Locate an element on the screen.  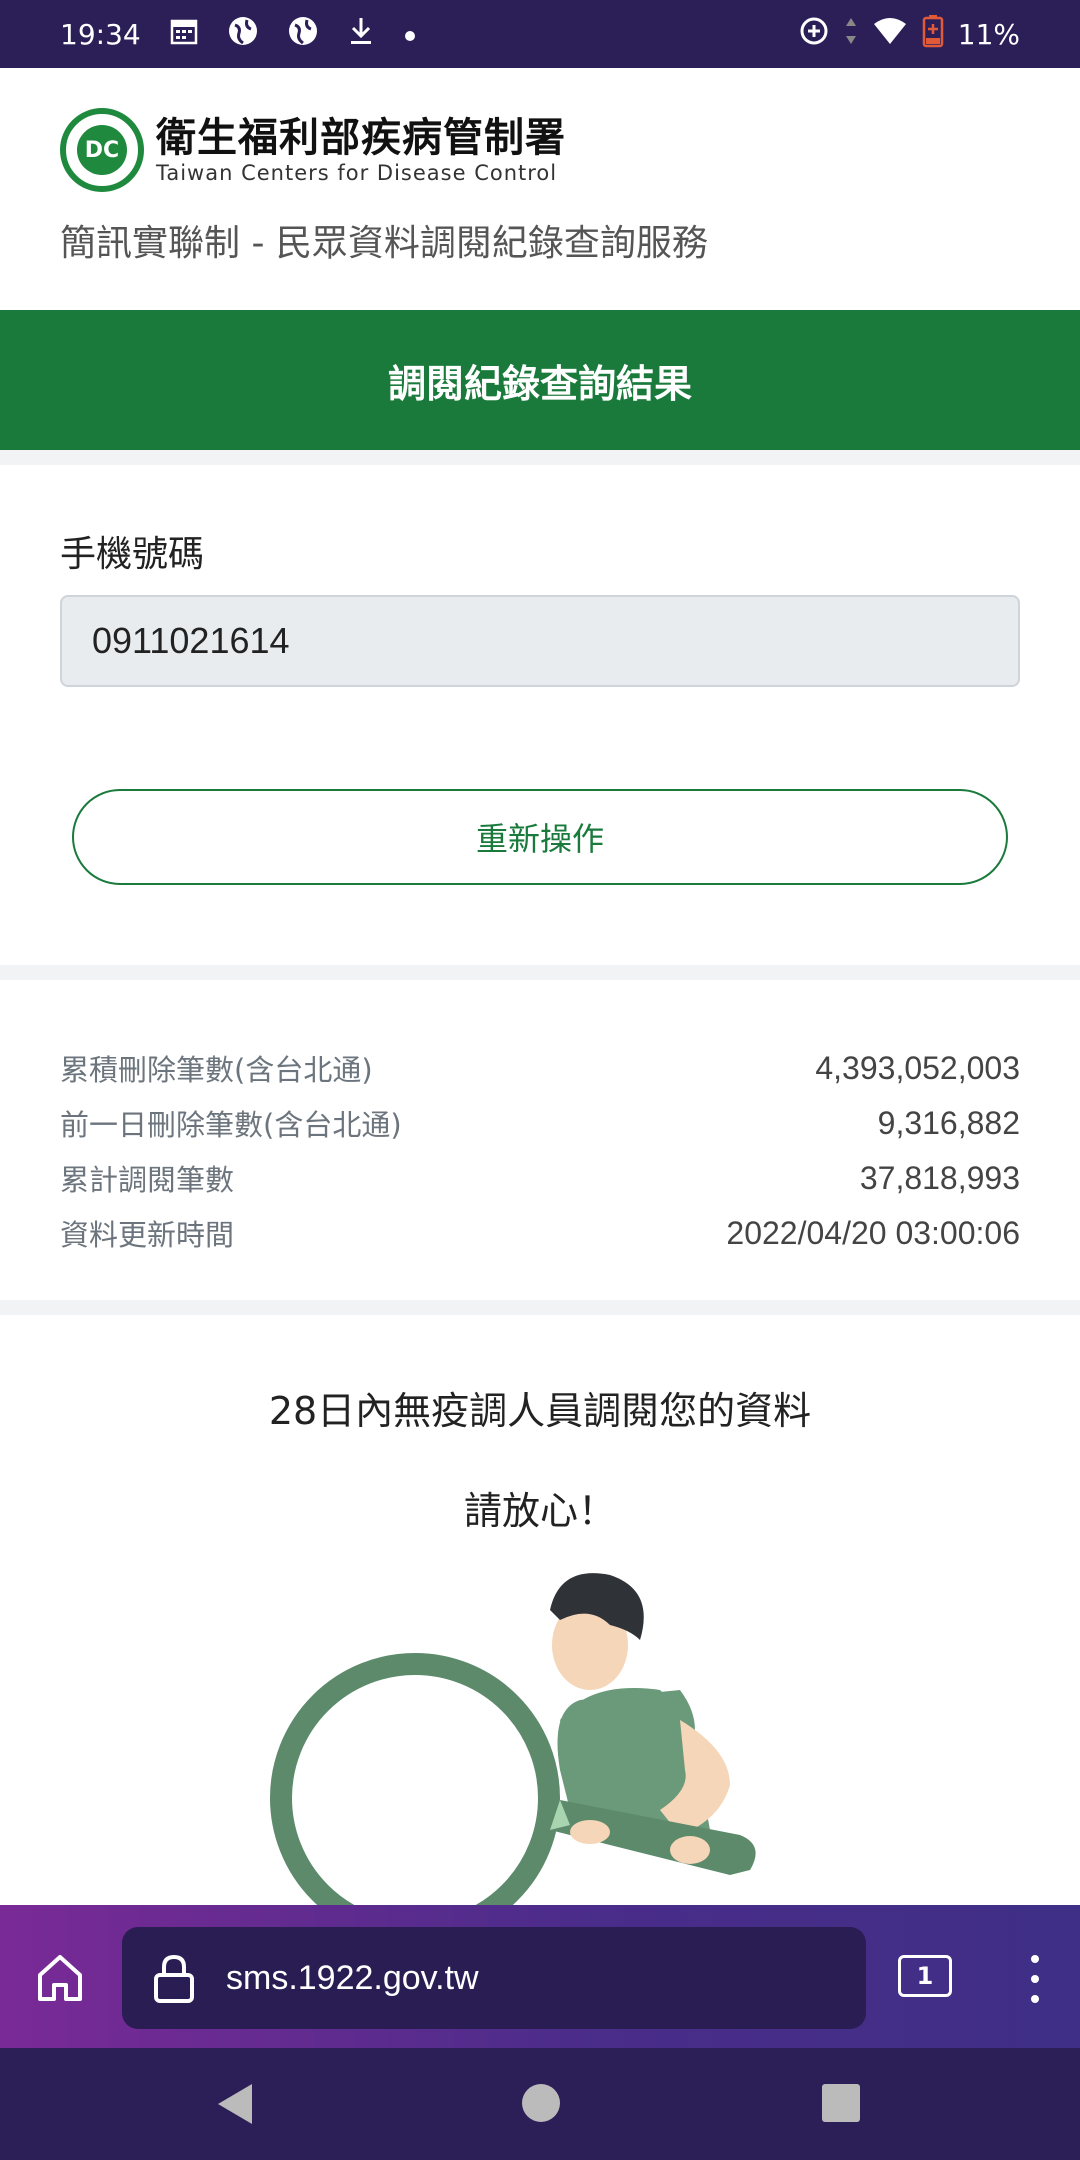
home-button is located at coordinates (60, 1977).